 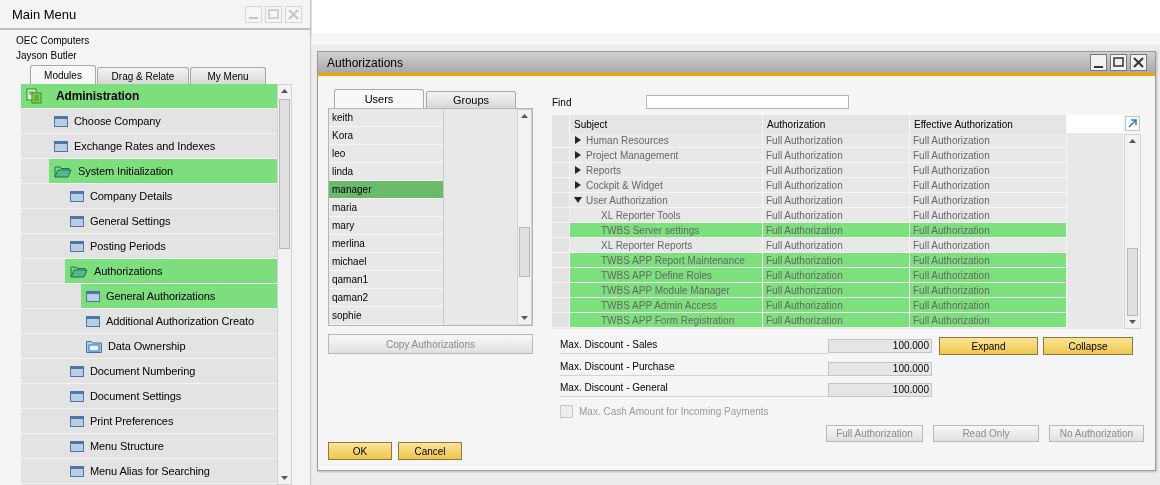 I want to click on grid-cell: TWBS APP Report Maintenance, so click(x=666, y=260).